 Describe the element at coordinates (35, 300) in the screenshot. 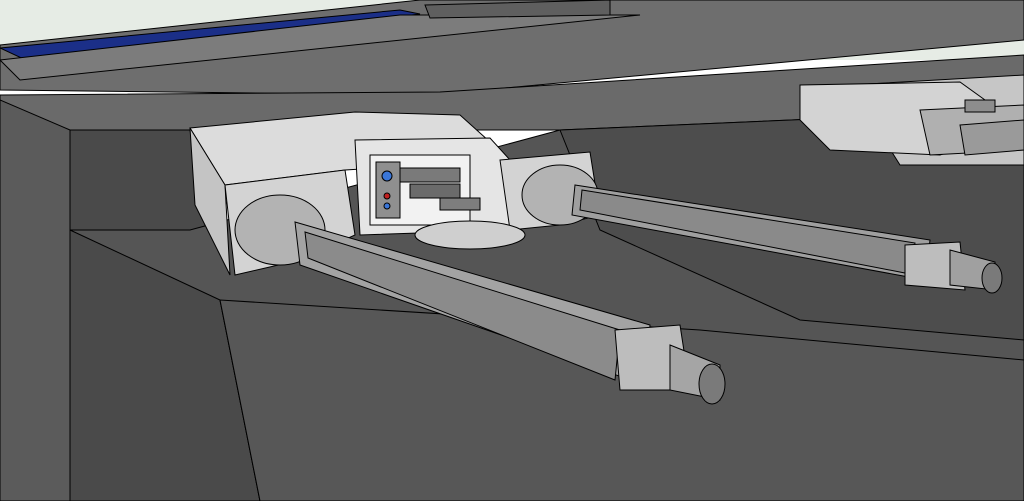

I see `left-hull-wall` at that location.